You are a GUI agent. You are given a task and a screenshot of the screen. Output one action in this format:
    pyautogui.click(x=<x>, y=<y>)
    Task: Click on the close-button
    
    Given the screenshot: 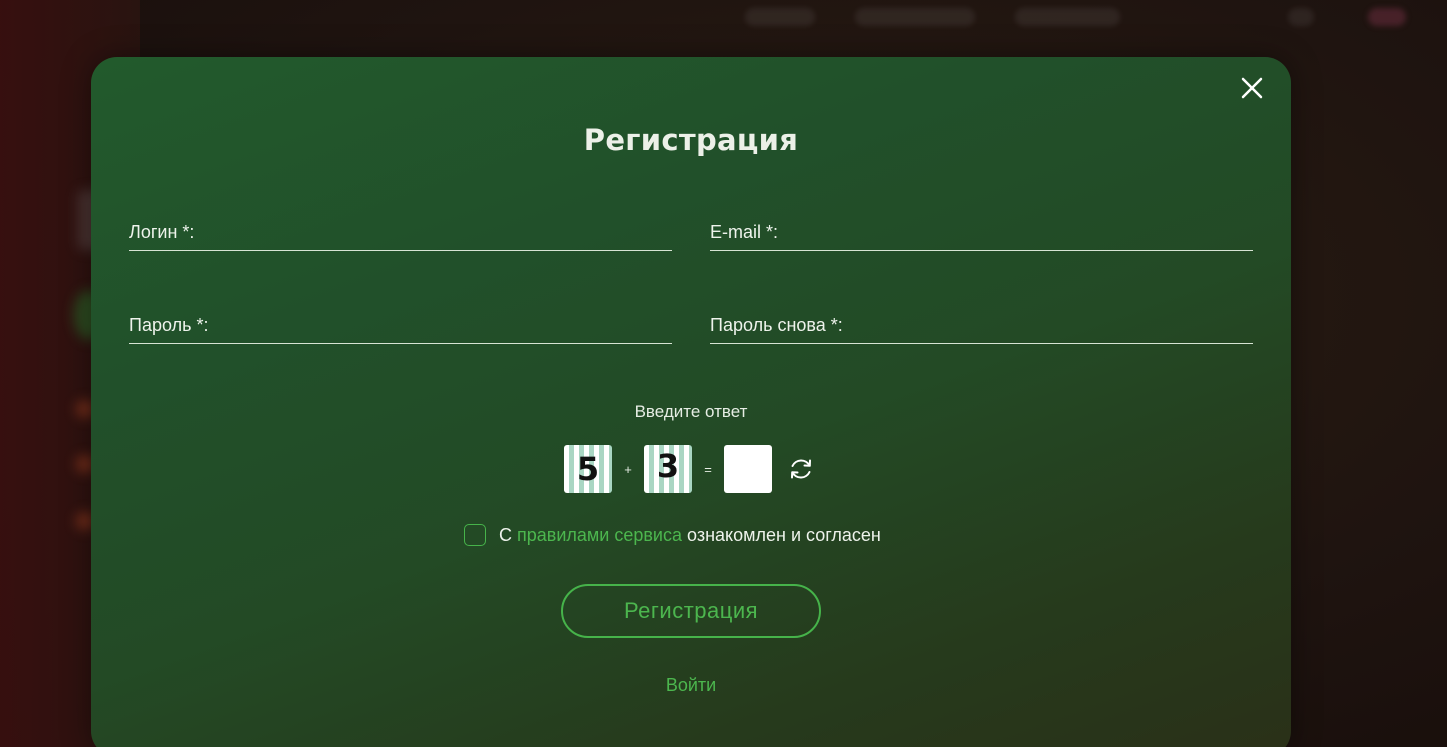 What is the action you would take?
    pyautogui.click(x=1252, y=88)
    